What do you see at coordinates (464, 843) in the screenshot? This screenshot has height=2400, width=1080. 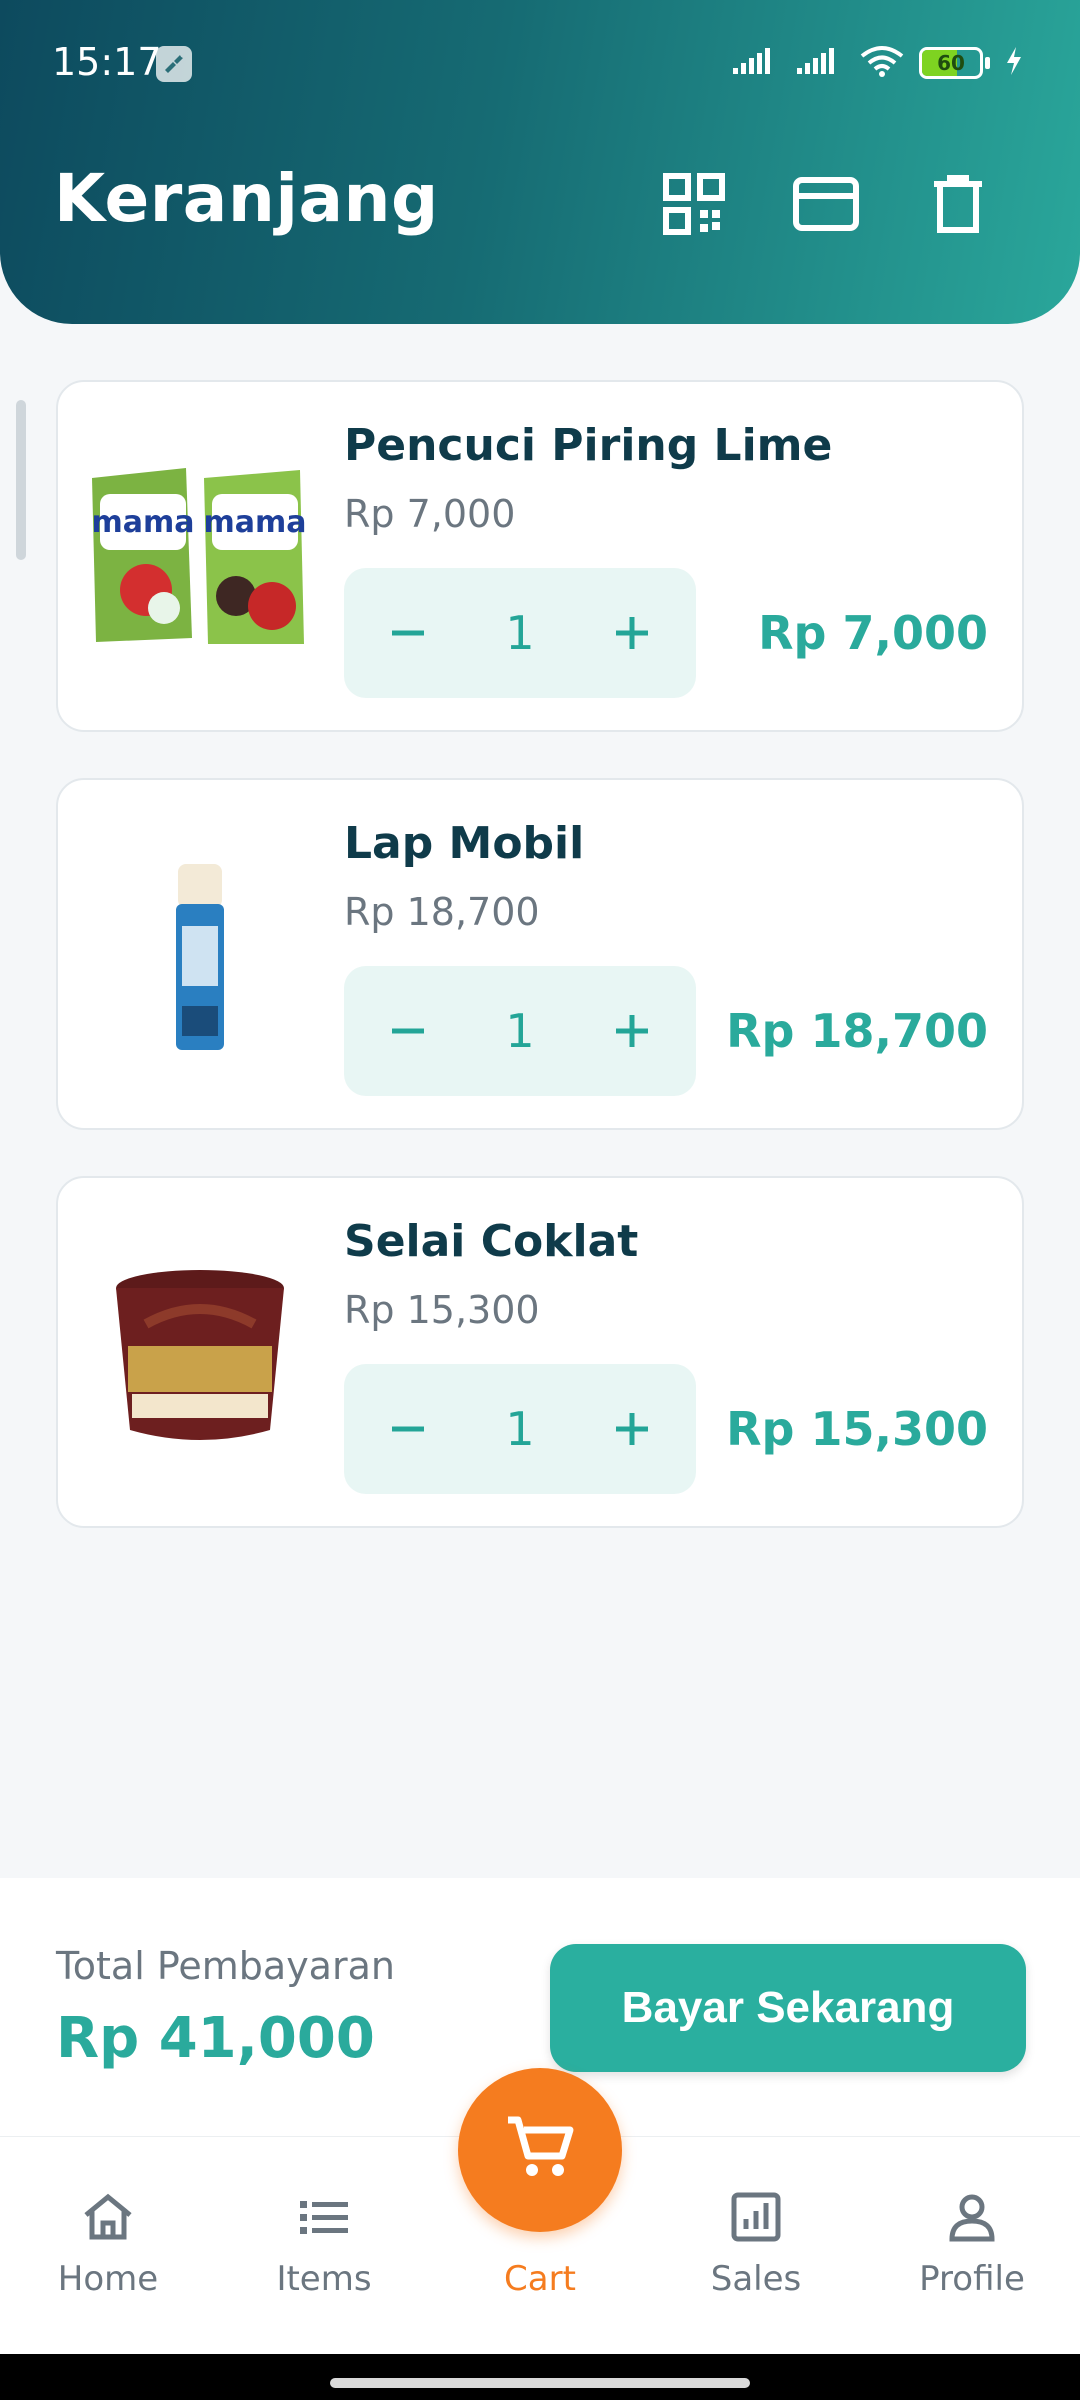 I see `product-name: Lap Mobil` at bounding box center [464, 843].